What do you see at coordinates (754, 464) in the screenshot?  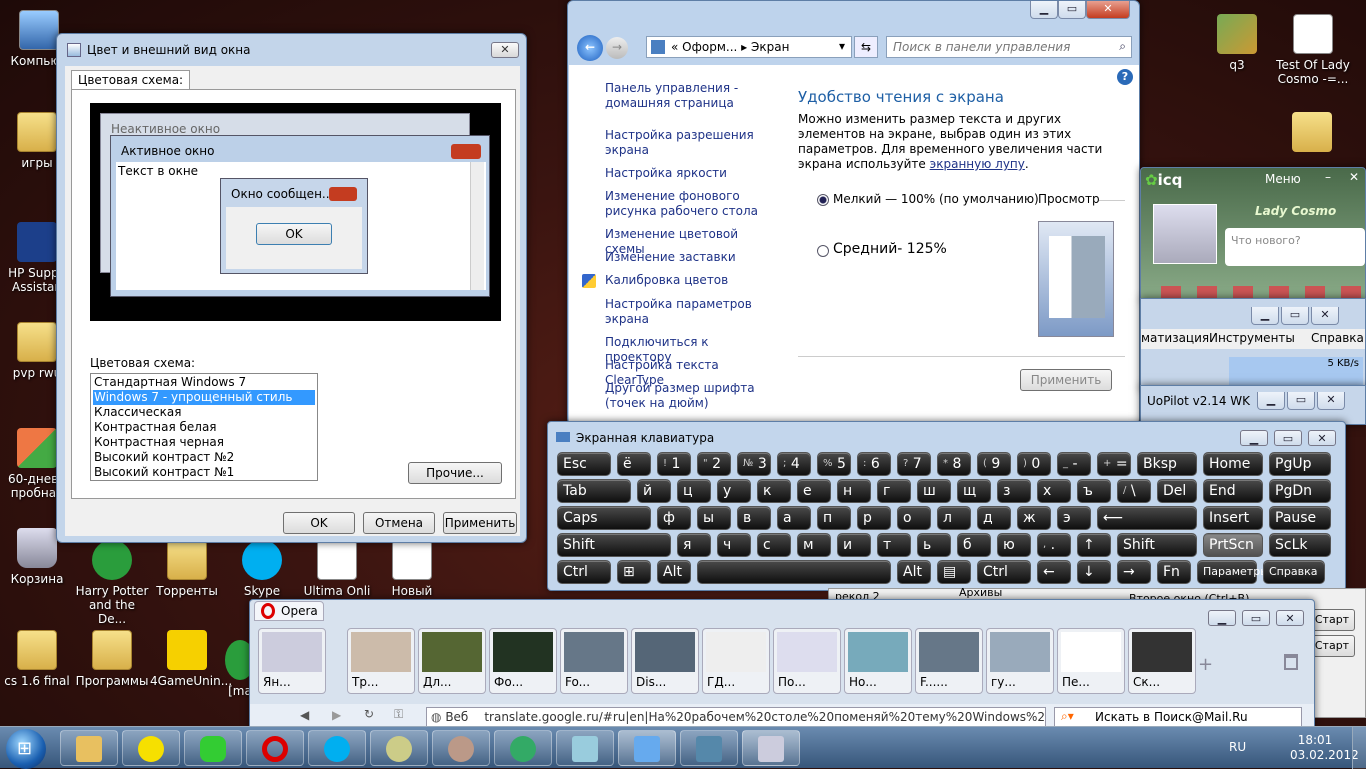 I see `key: № 3` at bounding box center [754, 464].